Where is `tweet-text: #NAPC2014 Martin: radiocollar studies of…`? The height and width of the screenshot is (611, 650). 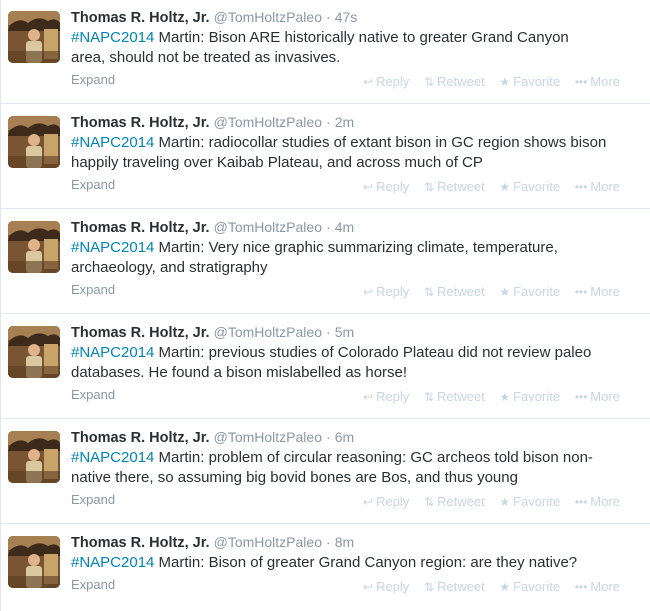
tweet-text: #NAPC2014 Martin: radiocollar studies of… is located at coordinates (357, 153).